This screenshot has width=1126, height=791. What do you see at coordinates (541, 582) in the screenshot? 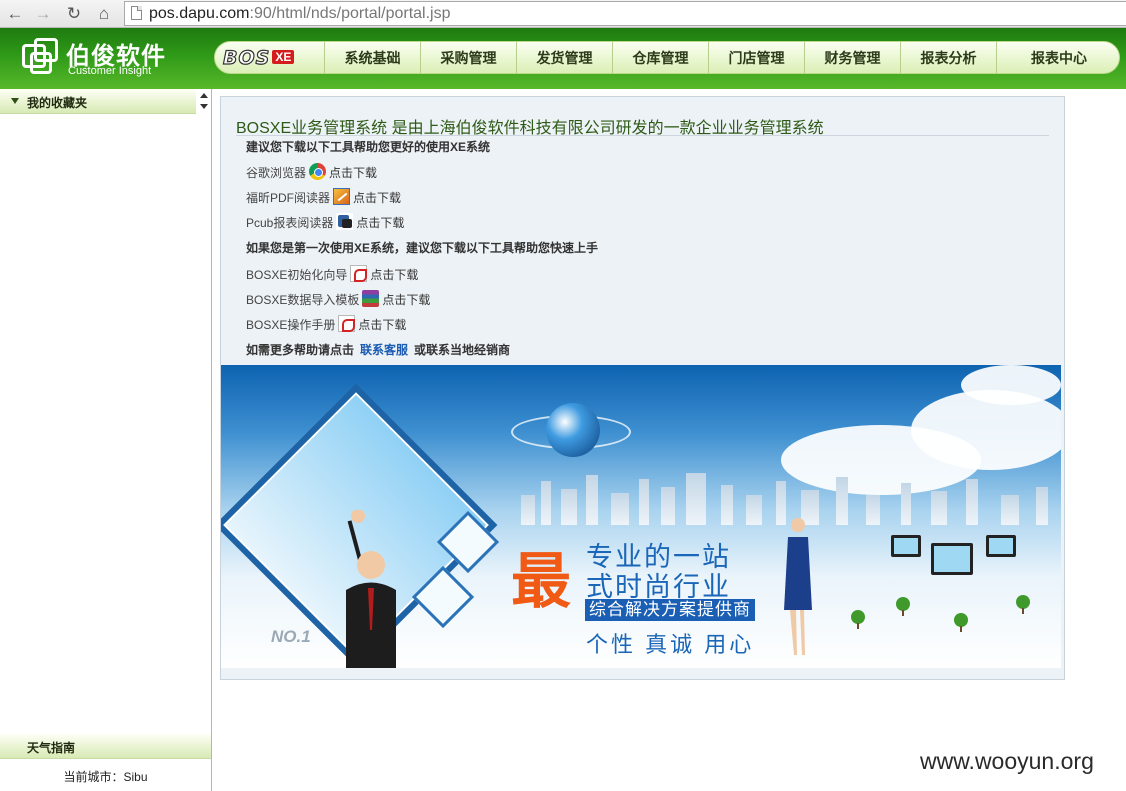
I see `banner-big-char: 最` at bounding box center [541, 582].